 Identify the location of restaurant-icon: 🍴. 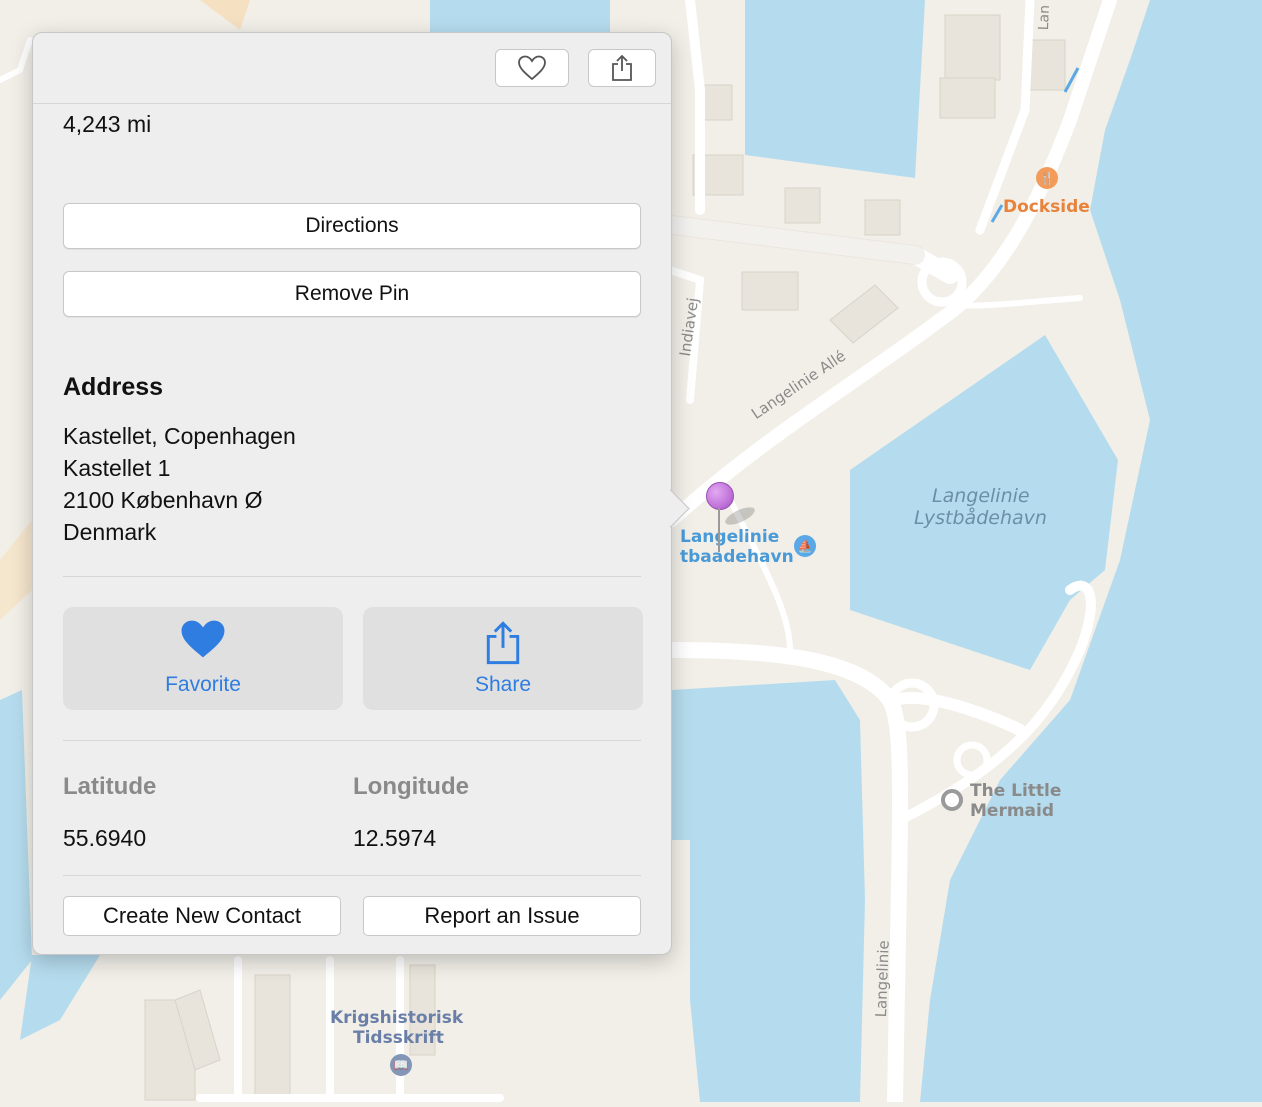
(1047, 178).